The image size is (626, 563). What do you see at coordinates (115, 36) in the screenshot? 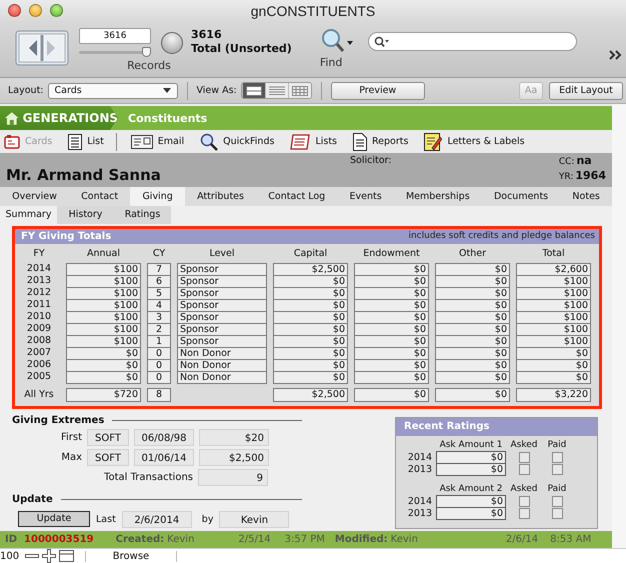
I see `record-number-field: 3616` at bounding box center [115, 36].